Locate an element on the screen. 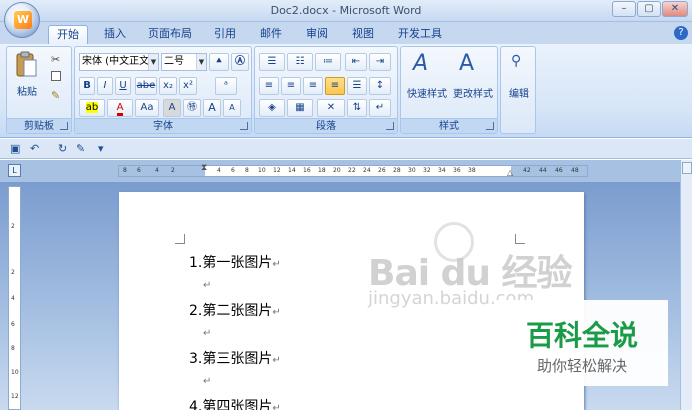  tab-insert: 插入 is located at coordinates (115, 34).